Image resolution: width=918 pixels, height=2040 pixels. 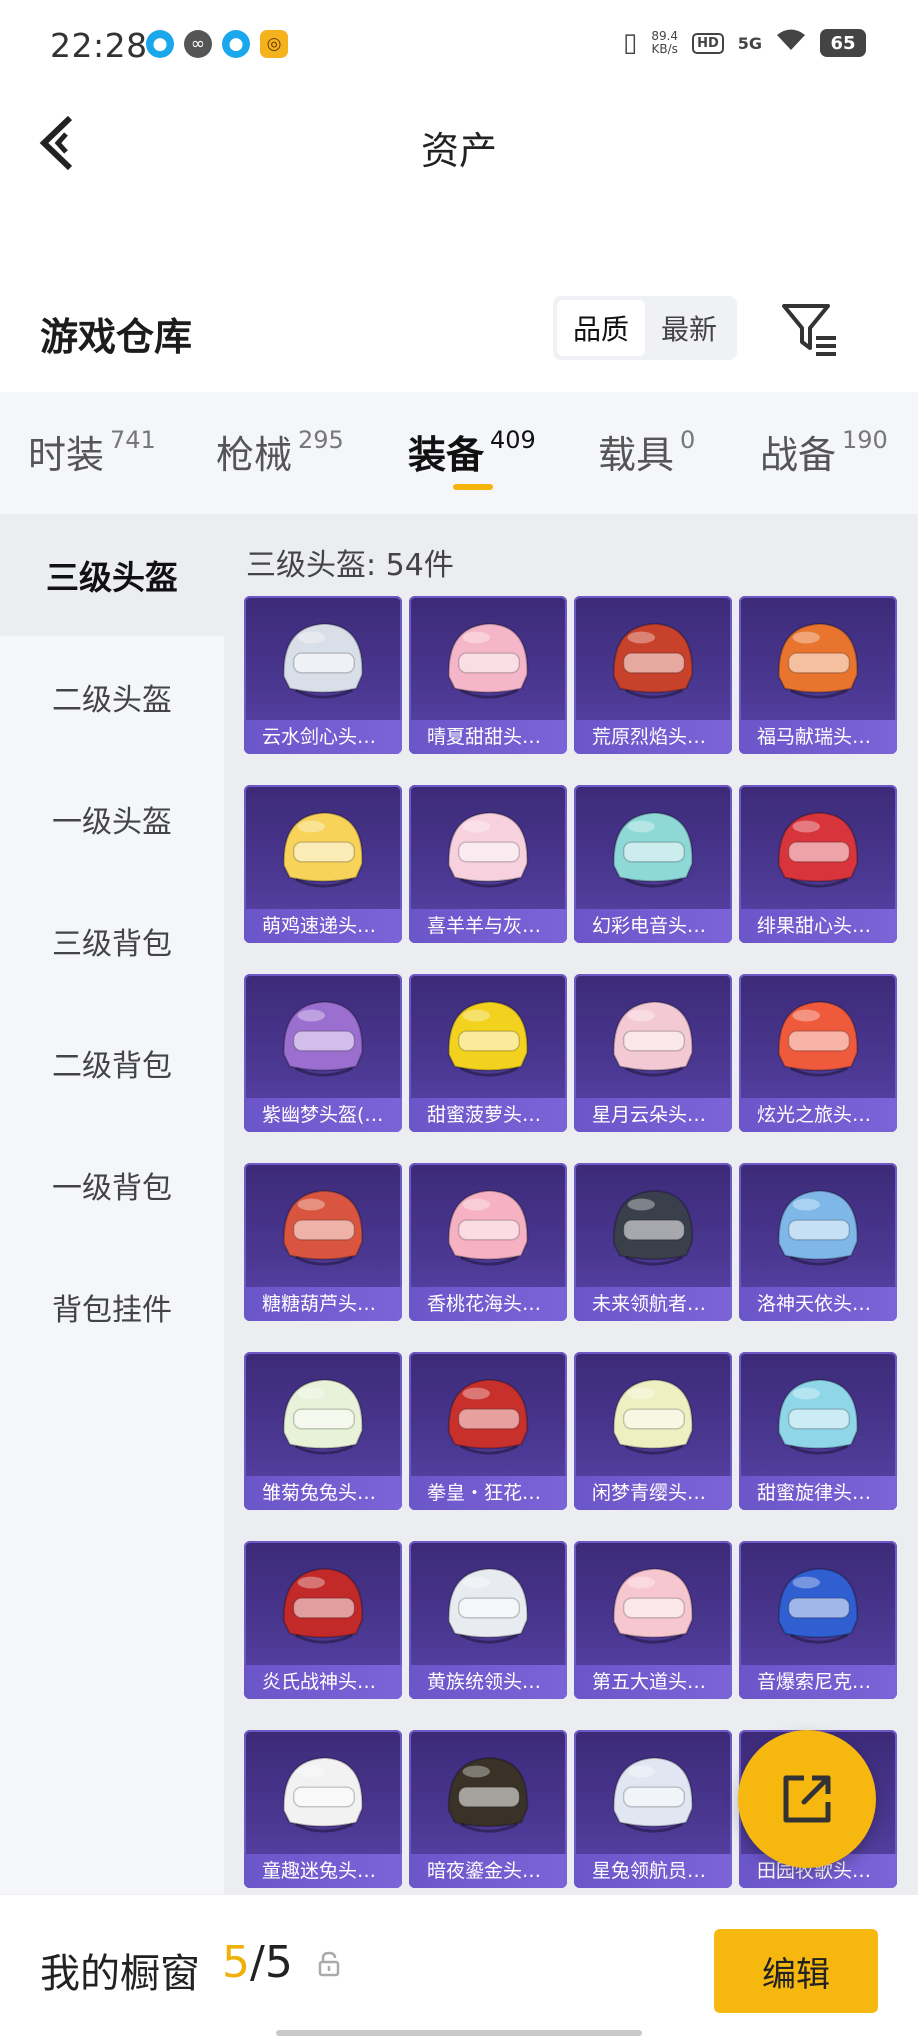 I want to click on hd-icon: HD, so click(x=708, y=43).